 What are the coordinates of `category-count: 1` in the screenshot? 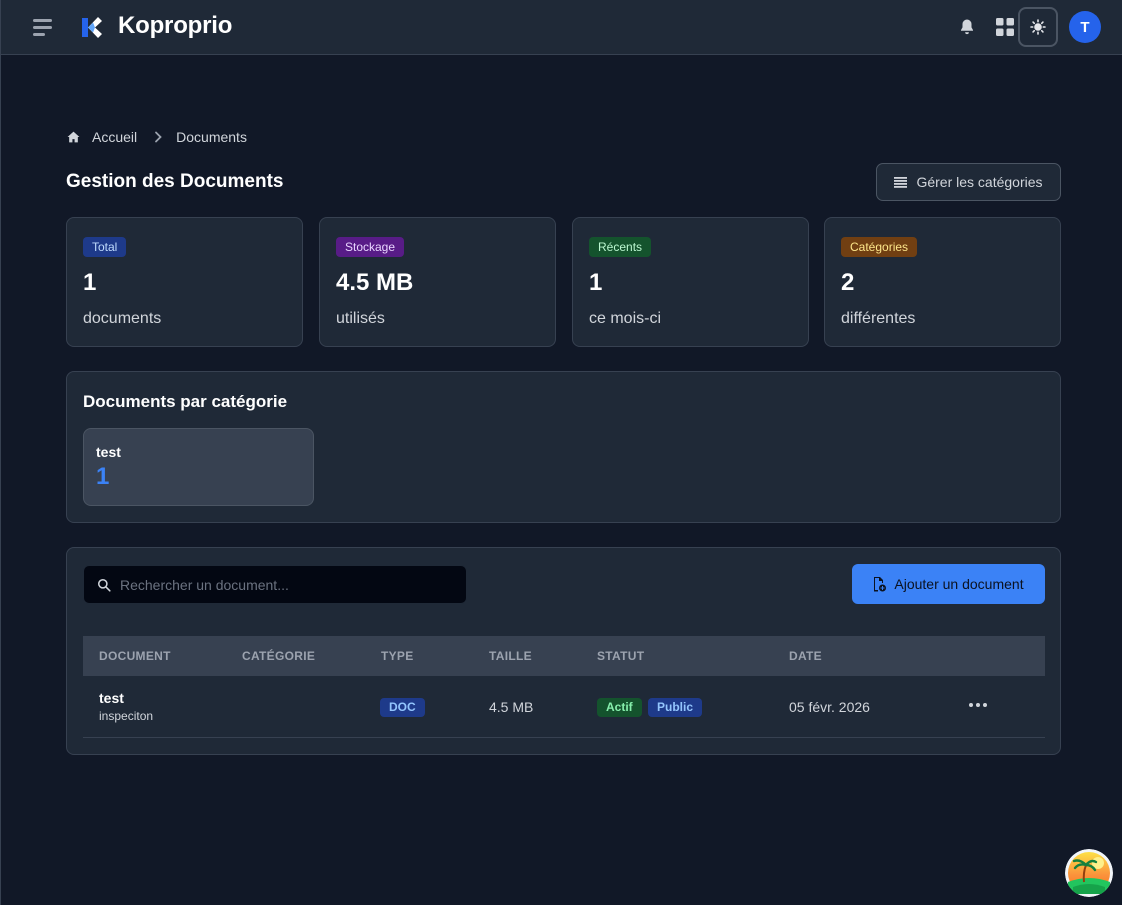 It's located at (103, 476).